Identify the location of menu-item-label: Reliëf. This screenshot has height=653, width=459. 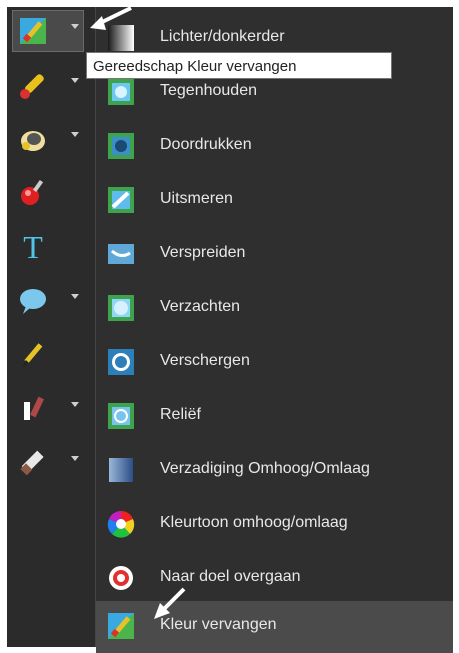
(180, 414).